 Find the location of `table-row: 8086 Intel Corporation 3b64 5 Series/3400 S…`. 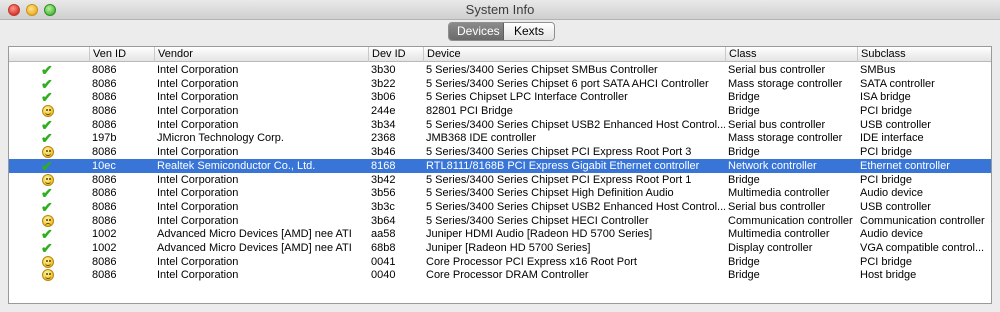

table-row: 8086 Intel Corporation 3b64 5 Series/3400 S… is located at coordinates (500, 221).